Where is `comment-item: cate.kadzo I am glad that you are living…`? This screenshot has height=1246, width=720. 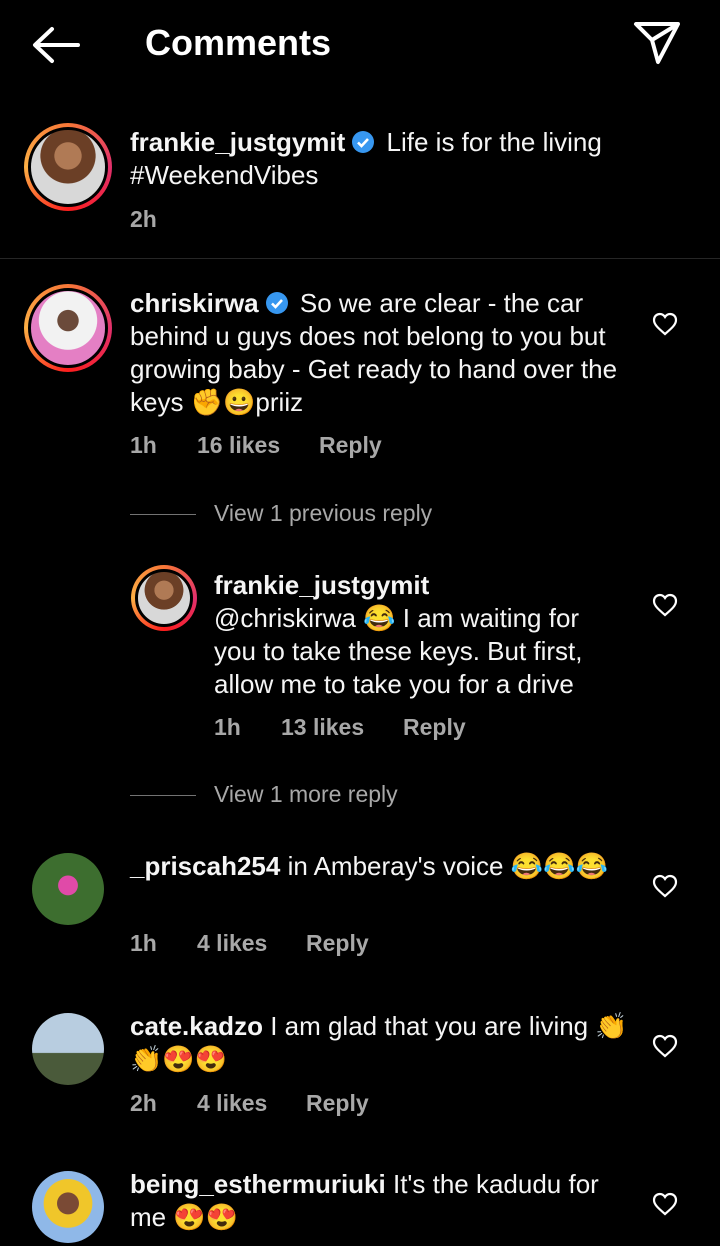
comment-item: cate.kadzo I am glad that you are living… is located at coordinates (360, 1073).